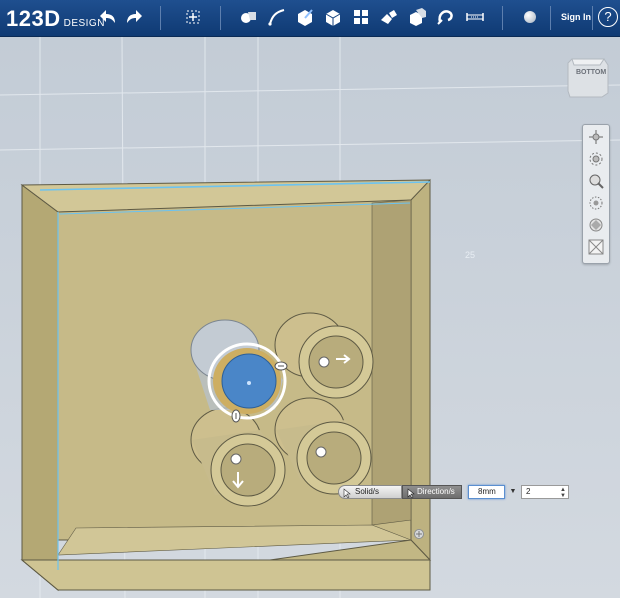 The width and height of the screenshot is (620, 598). I want to click on resize-handle-right-icon, so click(281, 366).